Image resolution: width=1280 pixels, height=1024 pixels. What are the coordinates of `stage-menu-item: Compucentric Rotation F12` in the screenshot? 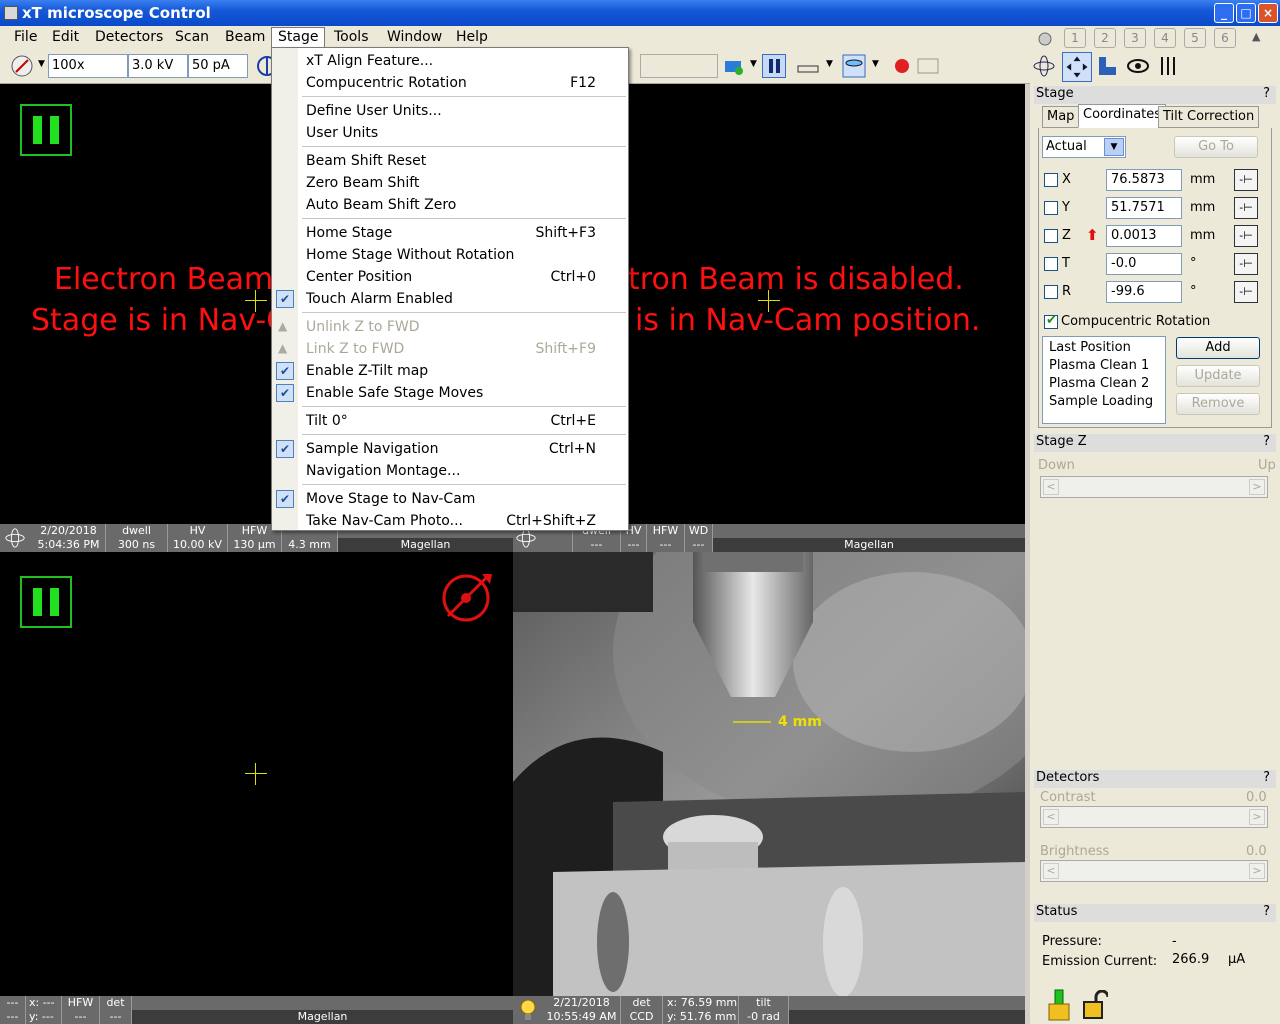 It's located at (450, 83).